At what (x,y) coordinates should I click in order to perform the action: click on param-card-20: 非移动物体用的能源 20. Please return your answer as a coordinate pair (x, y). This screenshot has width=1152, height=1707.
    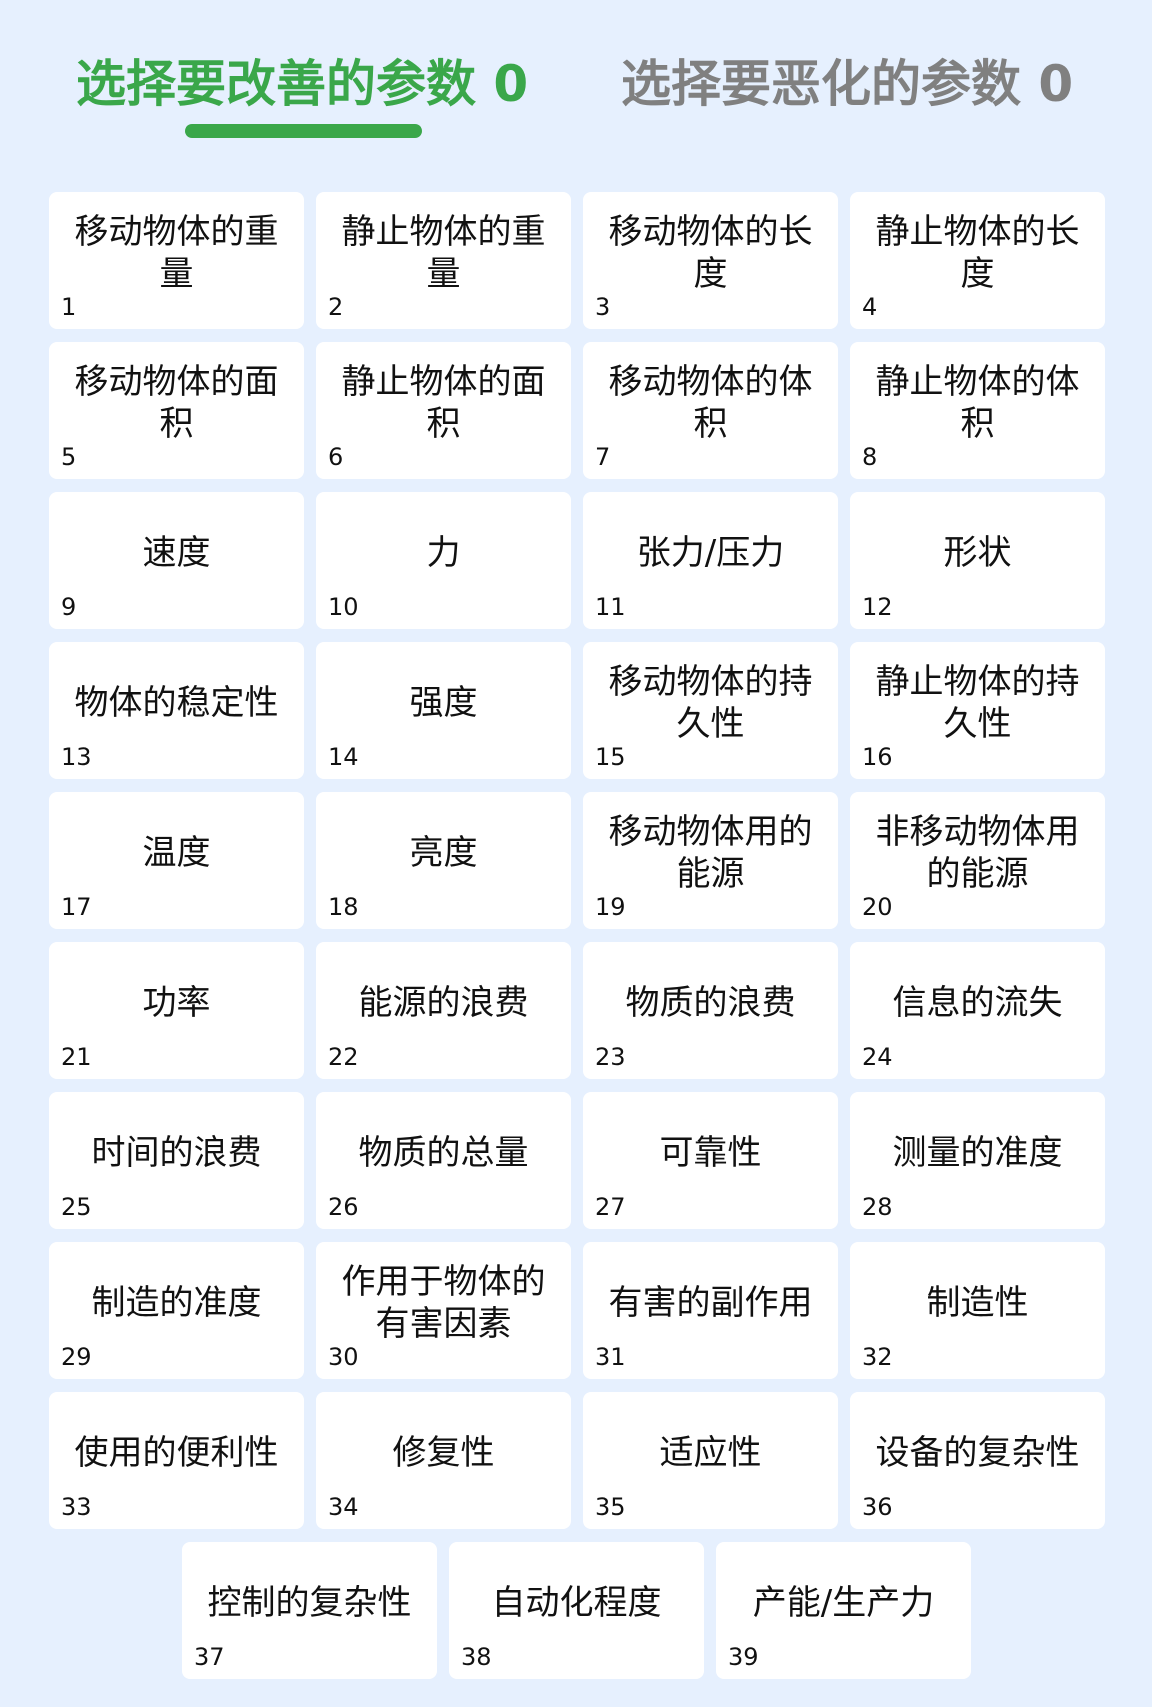
    Looking at the image, I should click on (977, 860).